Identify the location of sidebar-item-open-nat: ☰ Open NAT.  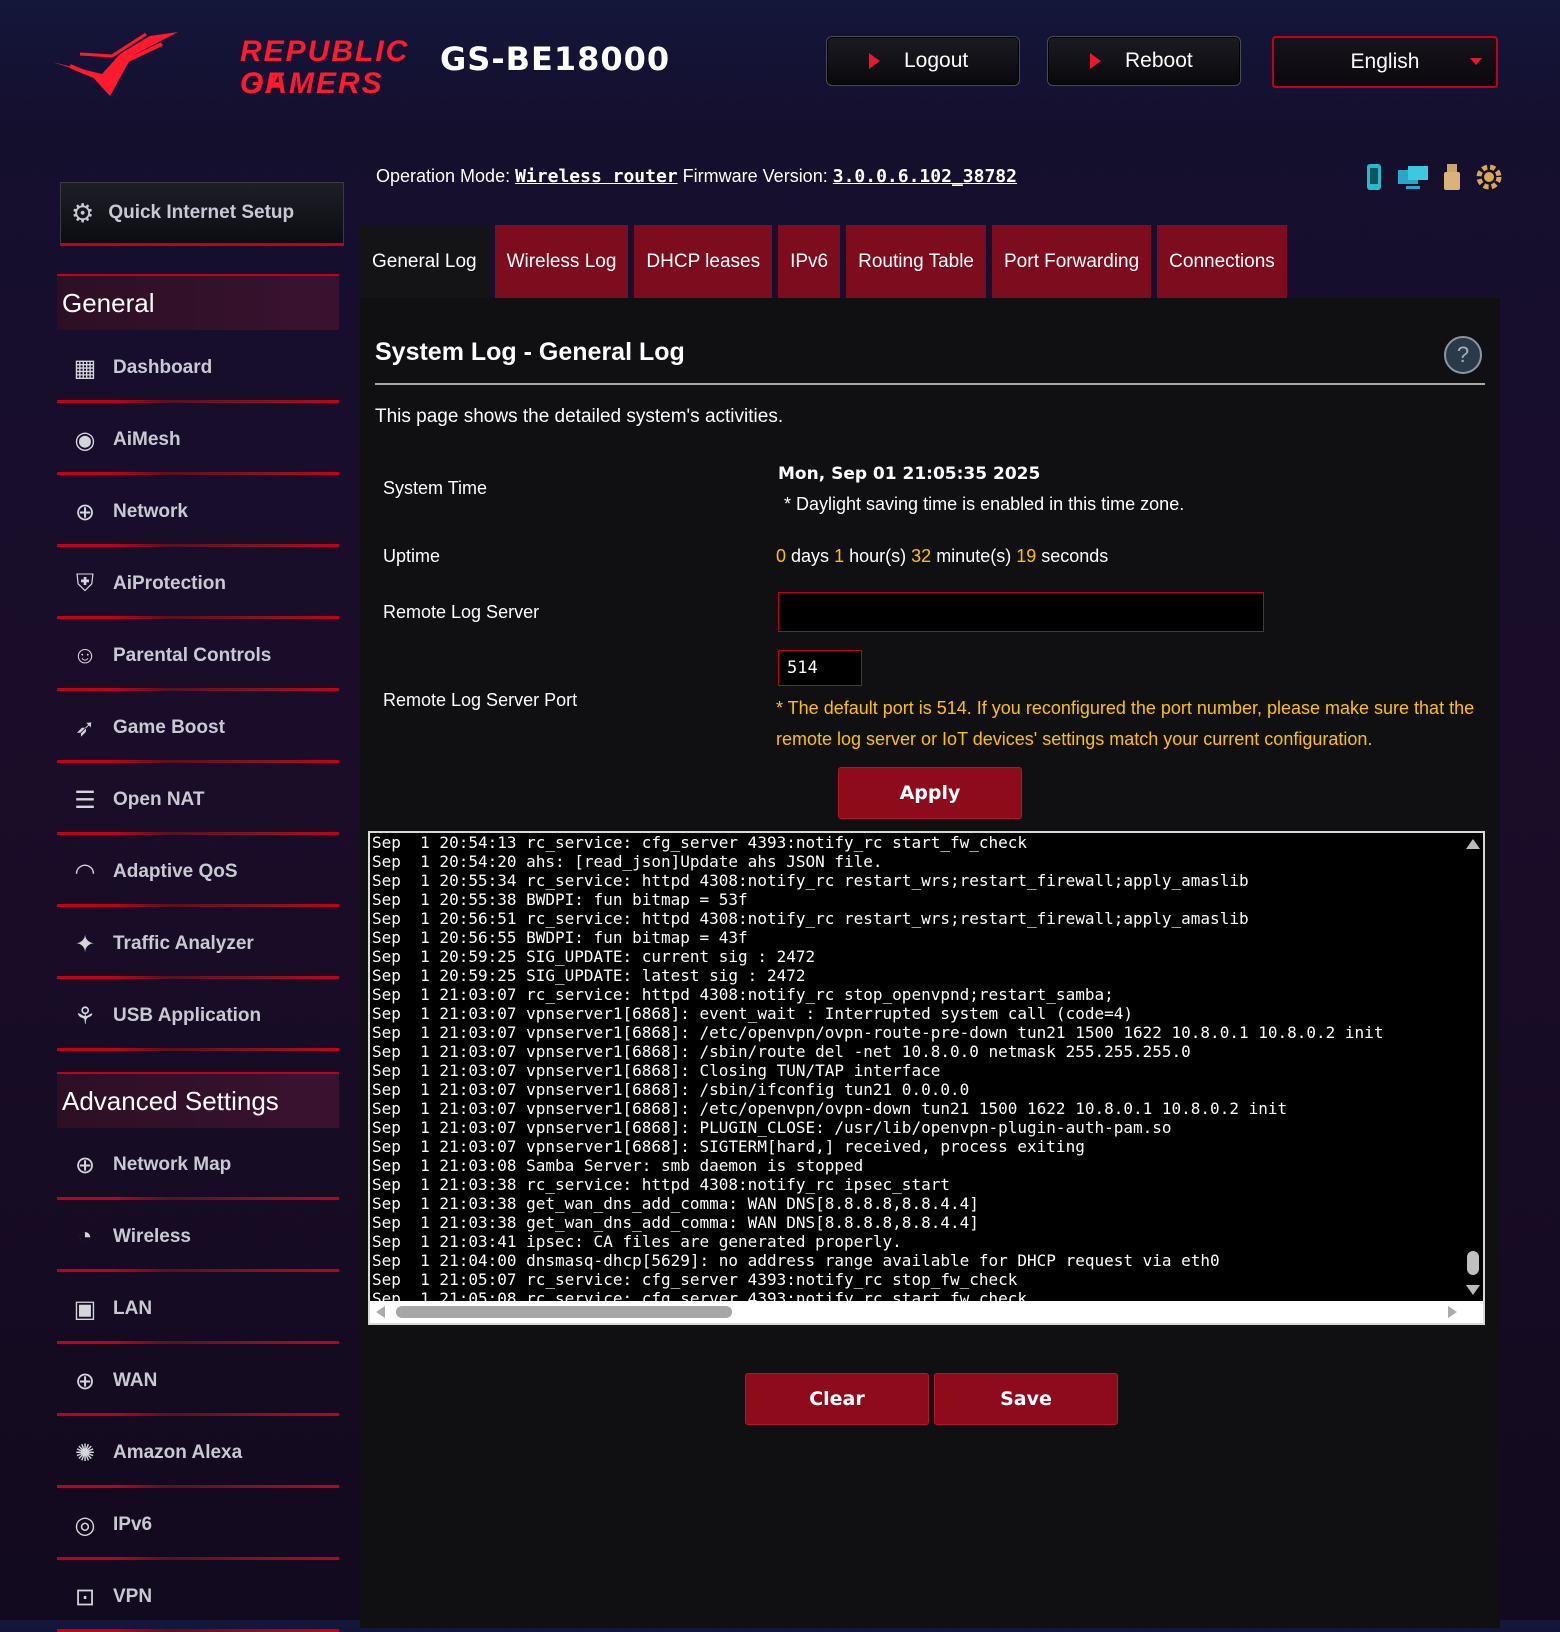
(198, 800).